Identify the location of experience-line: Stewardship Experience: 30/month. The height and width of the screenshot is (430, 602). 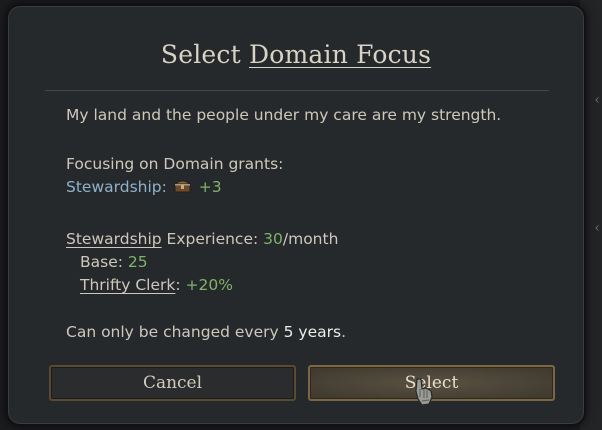
(202, 239).